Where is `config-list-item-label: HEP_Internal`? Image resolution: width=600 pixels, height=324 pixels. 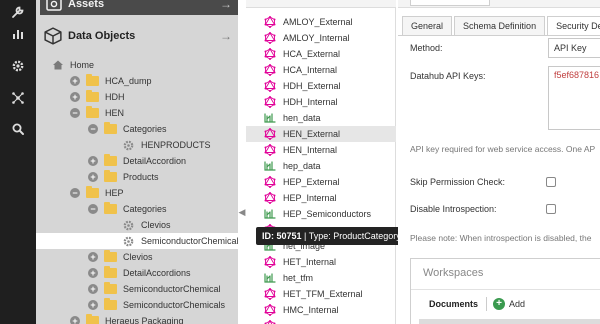
config-list-item-label: HEP_Internal is located at coordinates (310, 198).